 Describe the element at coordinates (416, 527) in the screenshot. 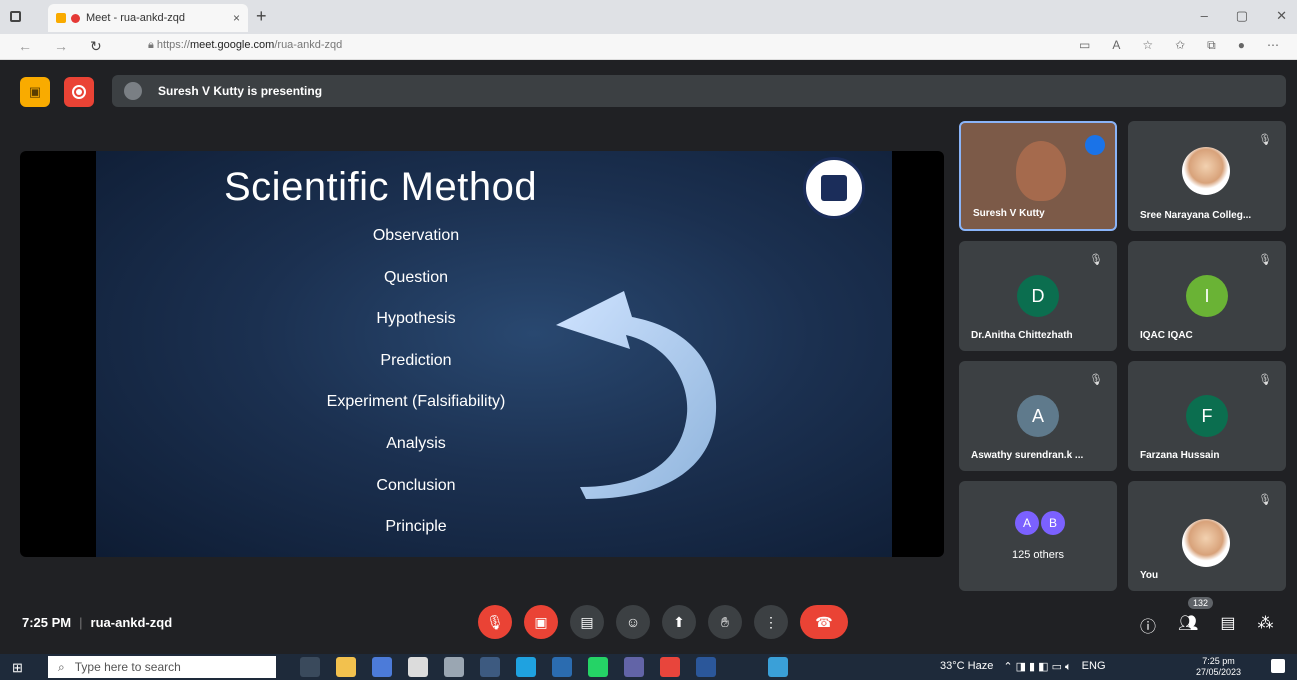

I see `slide-step: Principle` at that location.